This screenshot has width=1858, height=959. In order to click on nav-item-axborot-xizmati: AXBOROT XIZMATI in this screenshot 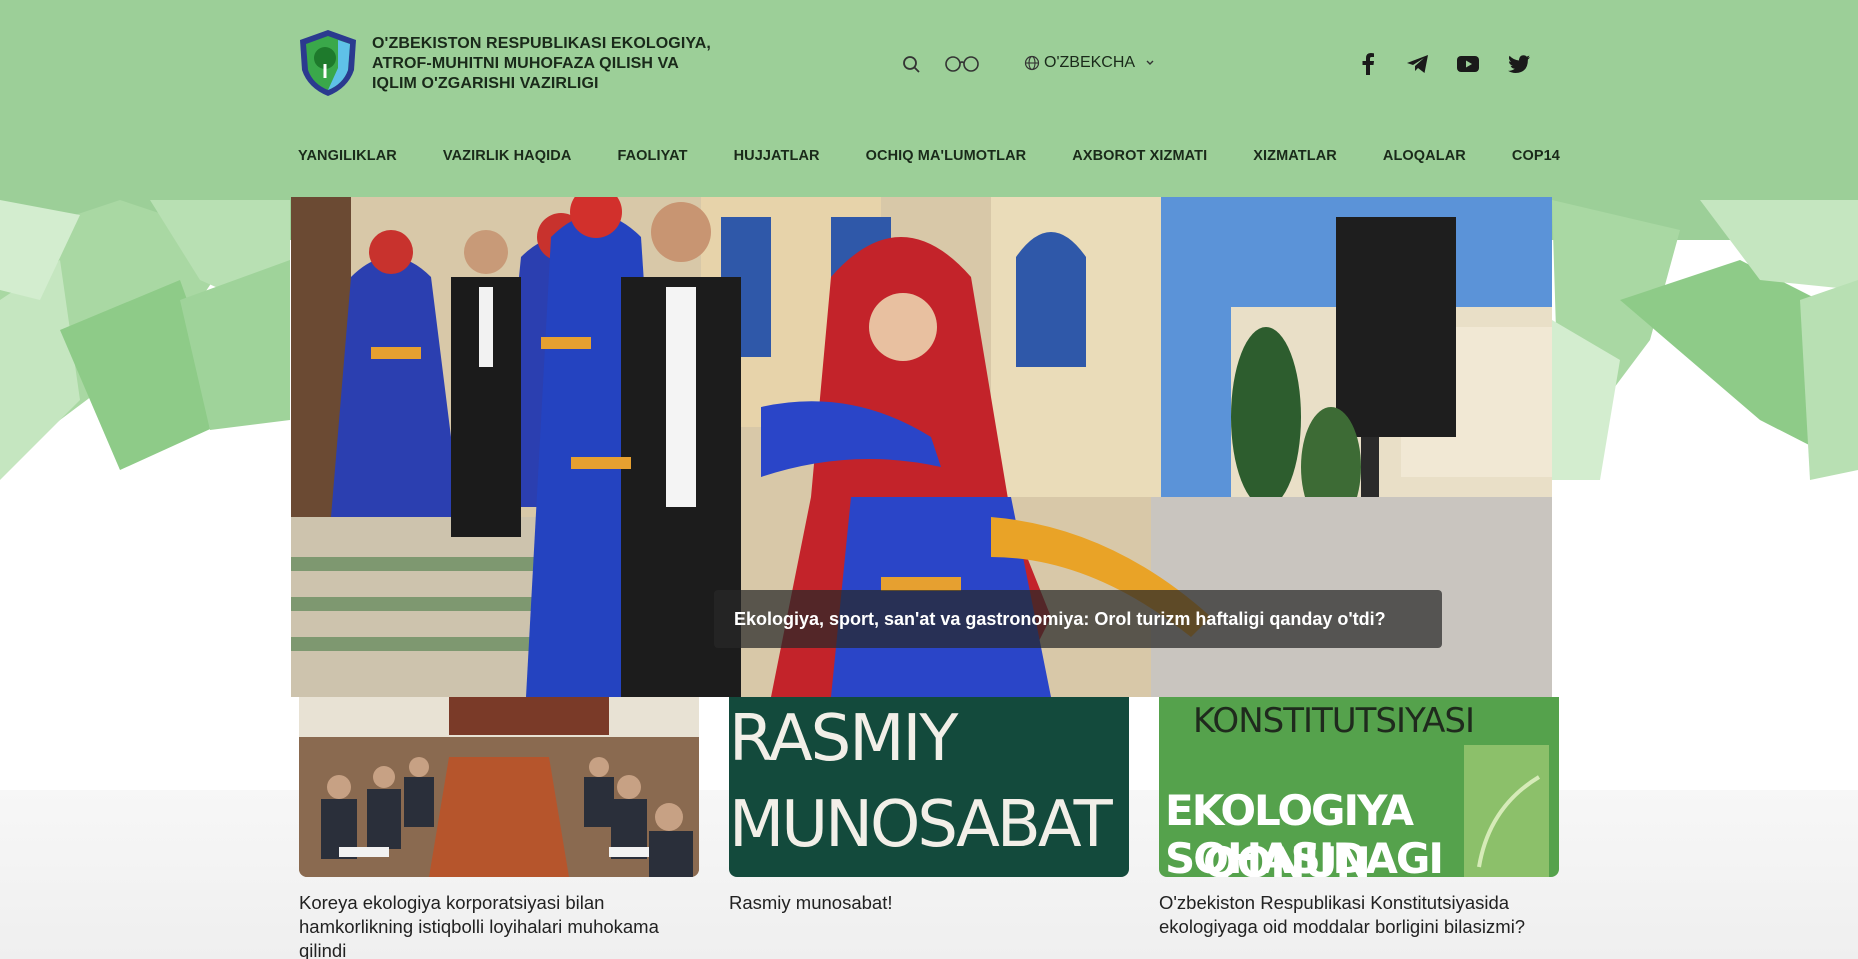, I will do `click(1139, 156)`.